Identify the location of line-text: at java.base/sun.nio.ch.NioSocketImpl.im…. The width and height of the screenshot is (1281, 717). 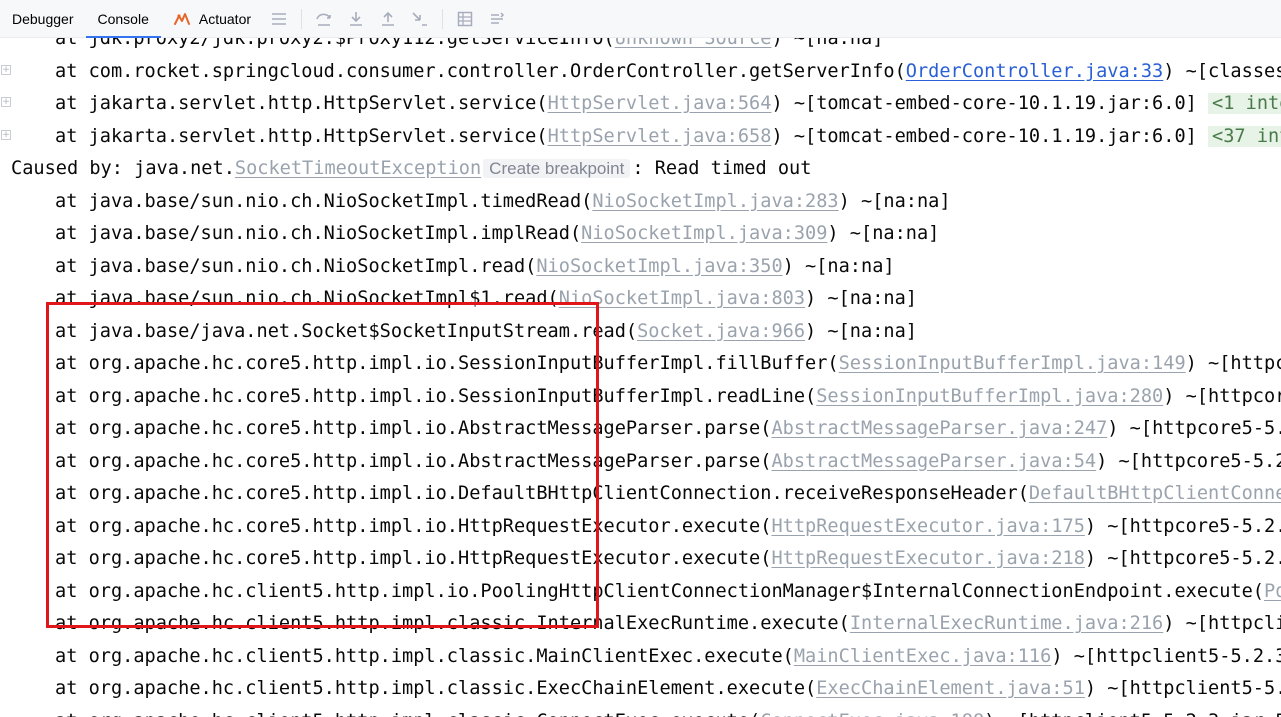
(497, 234).